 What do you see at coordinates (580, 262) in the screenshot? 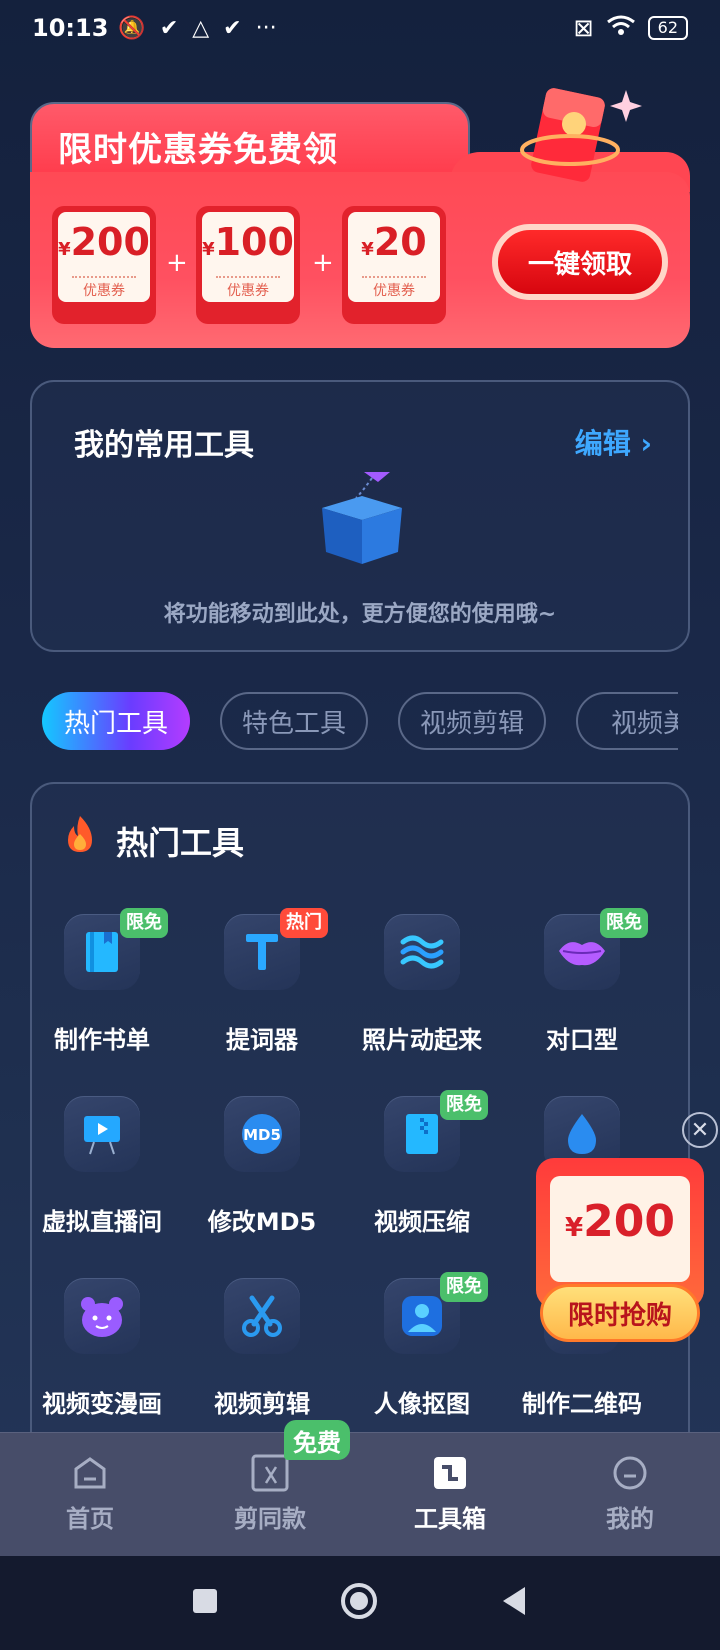
I see `claim-all-button: 一键领取` at bounding box center [580, 262].